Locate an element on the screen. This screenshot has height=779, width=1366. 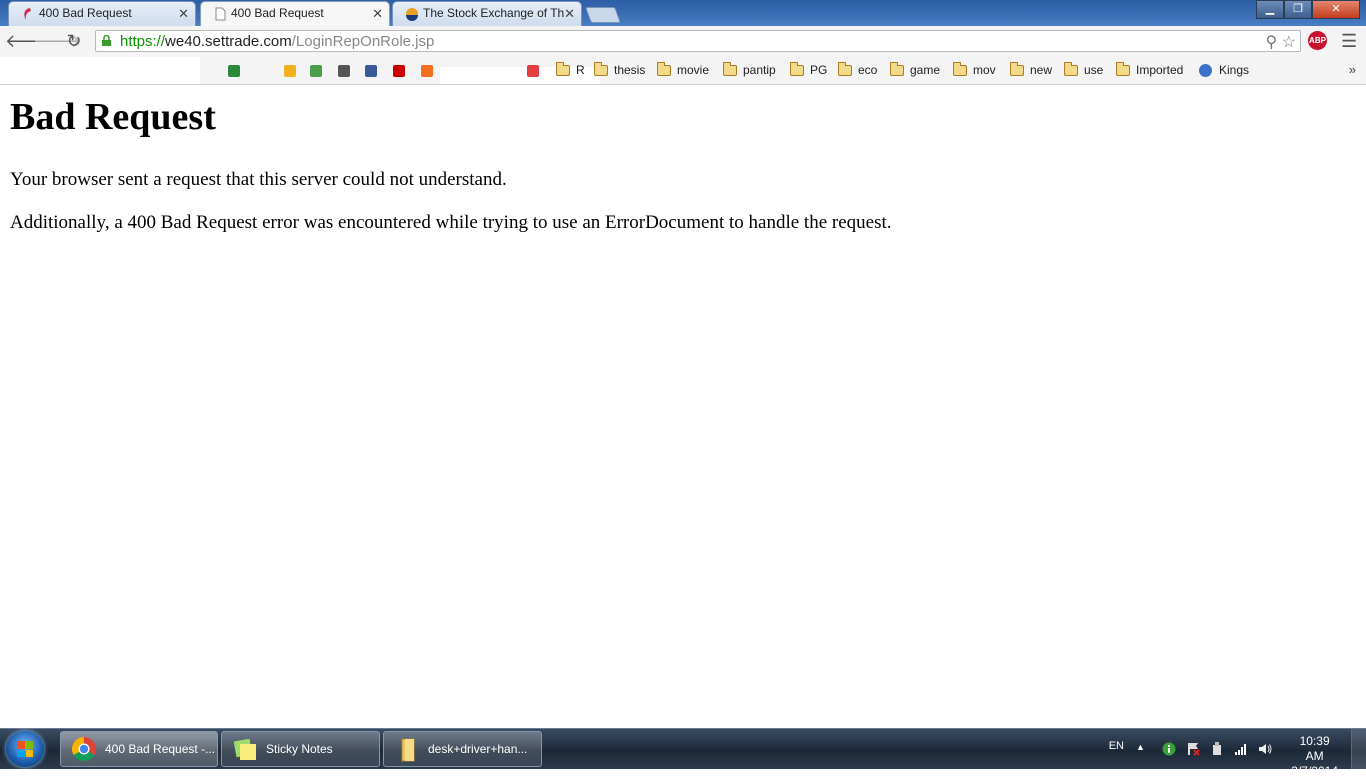
maximize-button: ❐ is located at coordinates (1298, 9).